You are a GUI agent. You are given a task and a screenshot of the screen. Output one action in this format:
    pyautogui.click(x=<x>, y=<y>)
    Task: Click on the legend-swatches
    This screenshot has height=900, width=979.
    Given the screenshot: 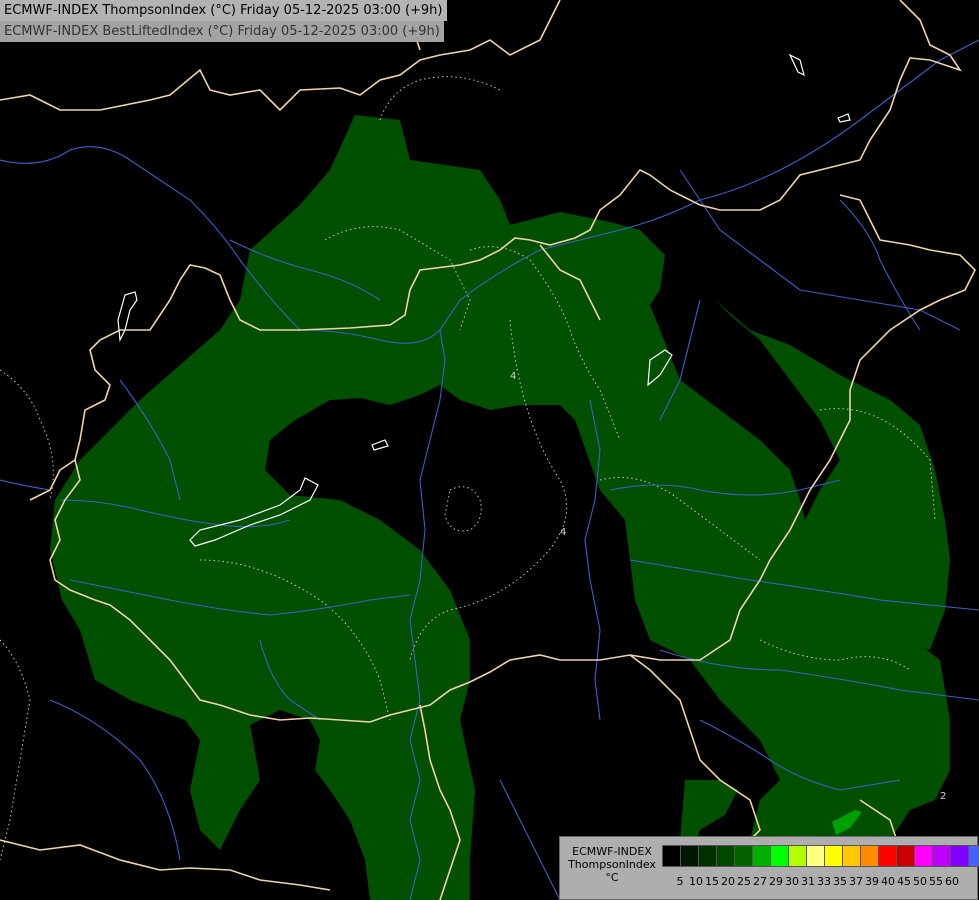 What is the action you would take?
    pyautogui.click(x=820, y=856)
    